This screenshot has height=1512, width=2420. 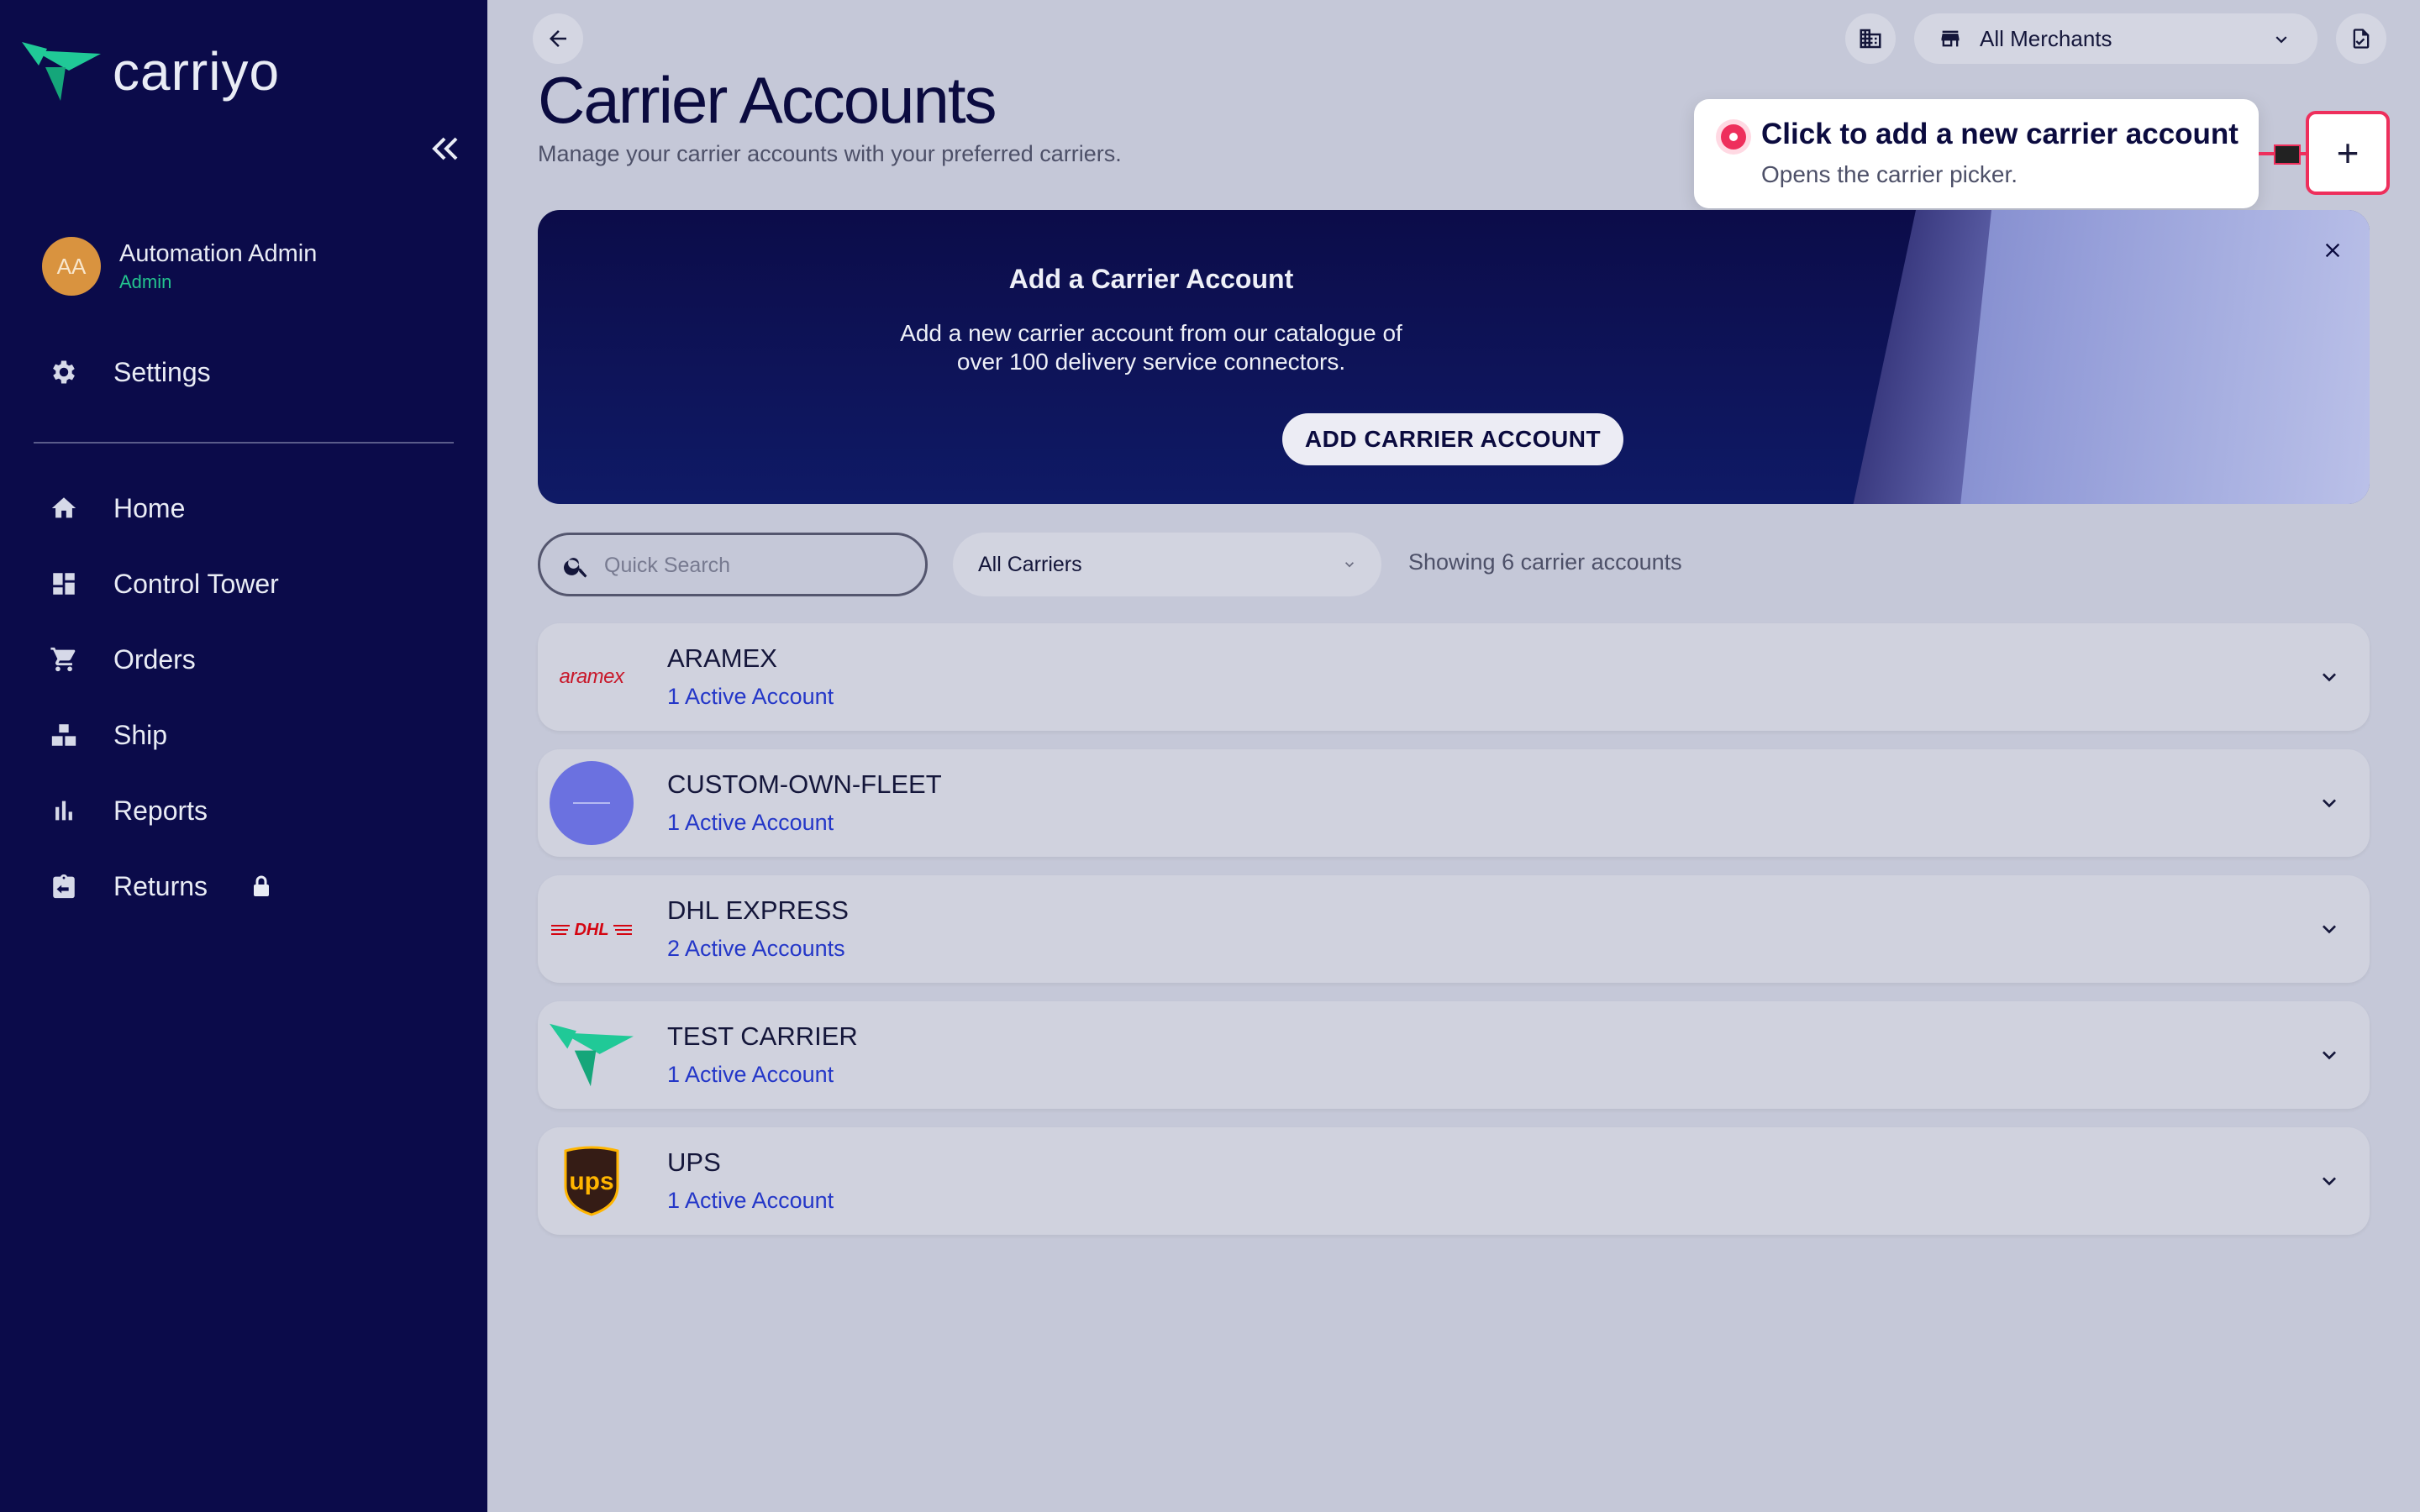 I want to click on dashboard-icon, so click(x=64, y=584).